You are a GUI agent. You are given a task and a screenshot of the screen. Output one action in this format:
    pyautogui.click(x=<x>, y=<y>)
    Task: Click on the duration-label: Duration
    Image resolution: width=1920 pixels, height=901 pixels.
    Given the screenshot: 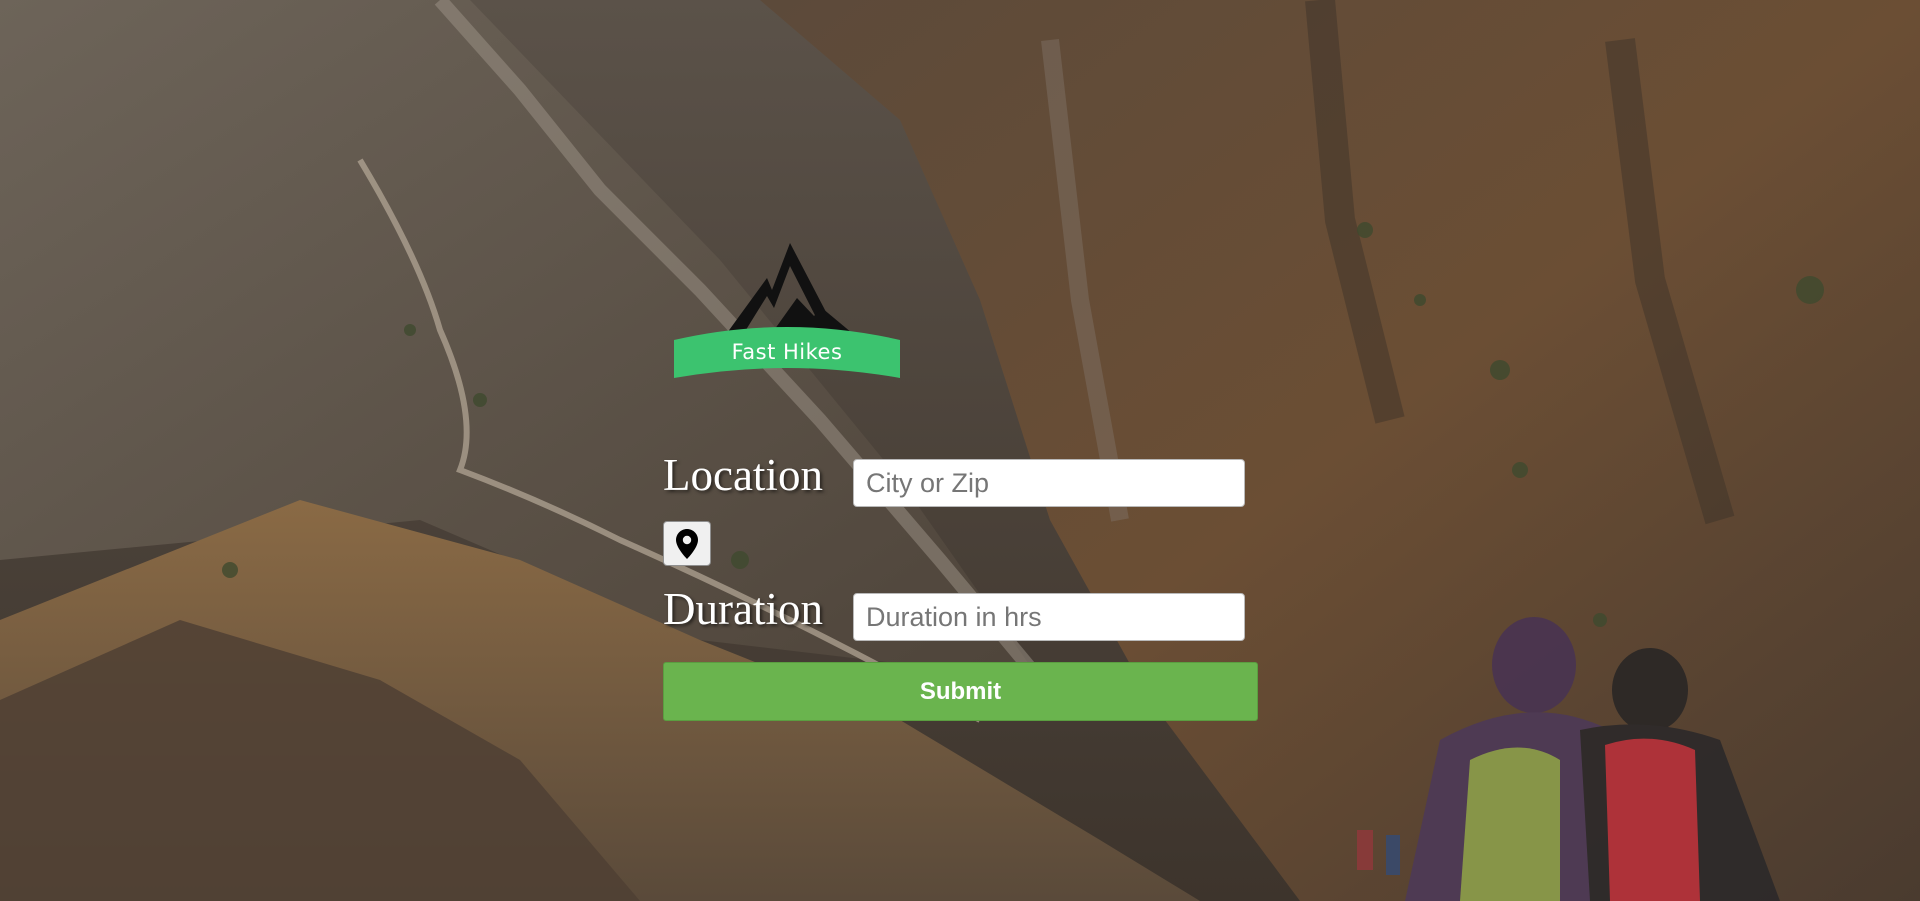 What is the action you would take?
    pyautogui.click(x=743, y=609)
    